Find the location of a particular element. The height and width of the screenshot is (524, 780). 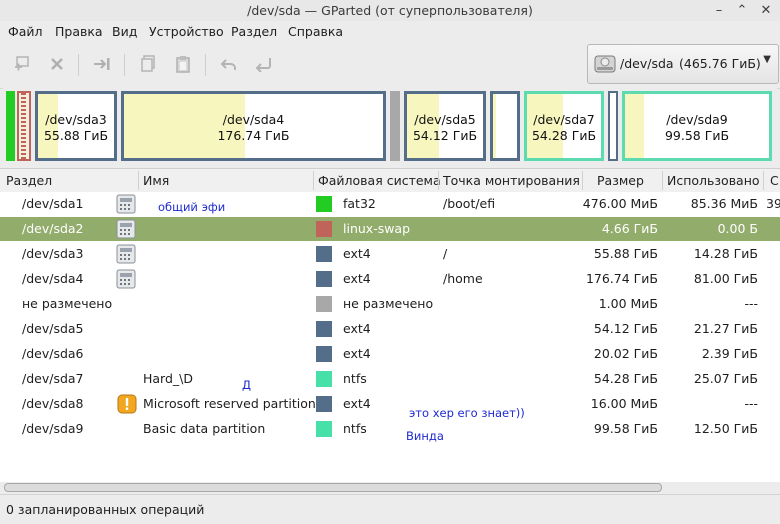

cell-used: 21.27 ГиБ is located at coordinates (725, 328).